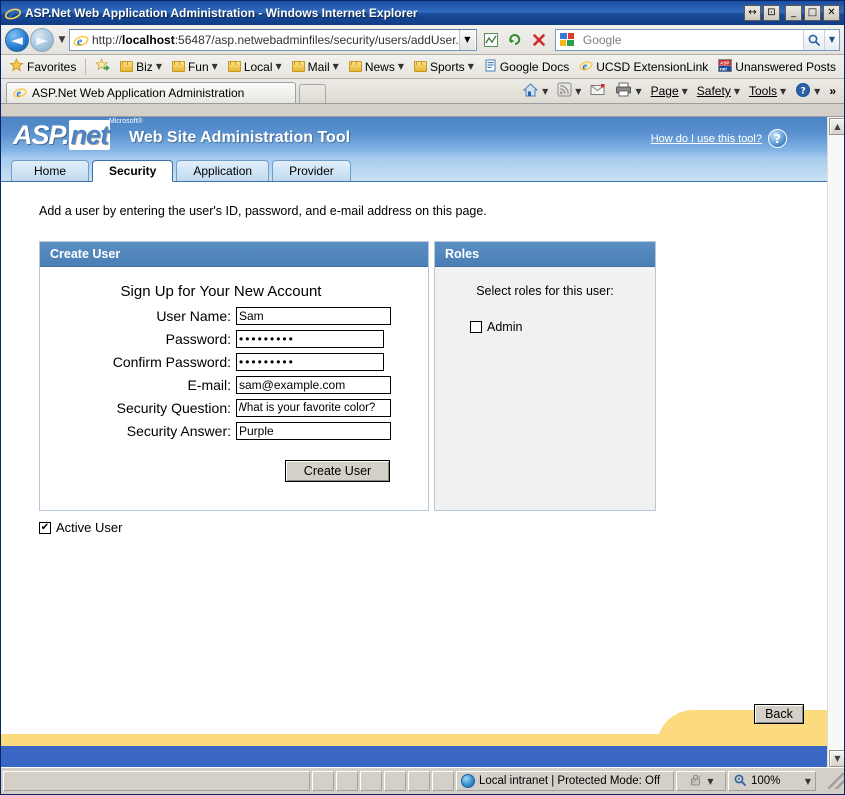  I want to click on feeds-button: ▼, so click(569, 91).